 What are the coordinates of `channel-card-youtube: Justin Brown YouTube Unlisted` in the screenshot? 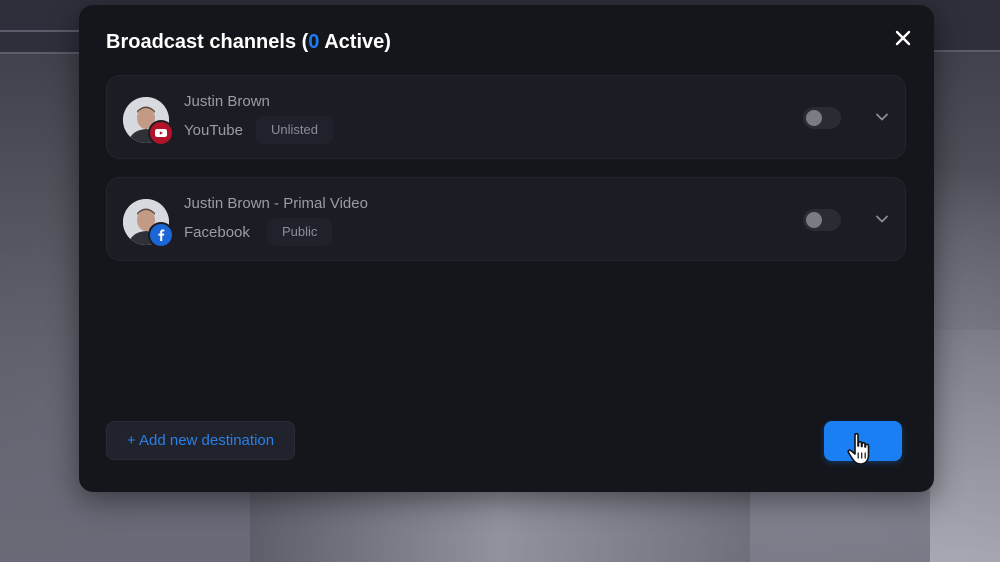 It's located at (506, 117).